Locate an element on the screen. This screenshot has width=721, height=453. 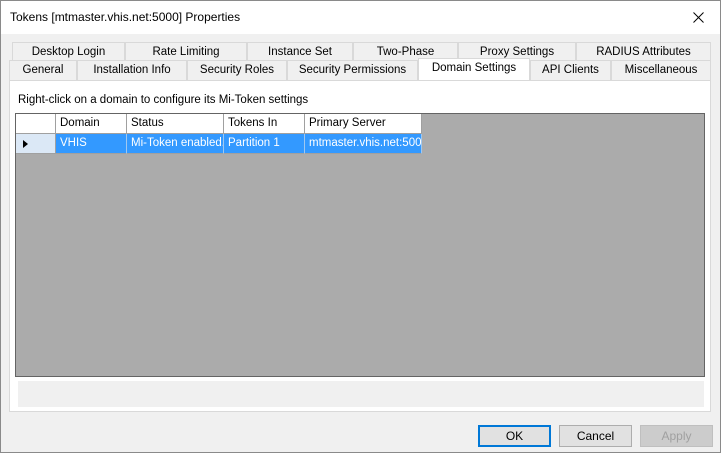
tab-instance-set: Instance Set is located at coordinates (300, 52).